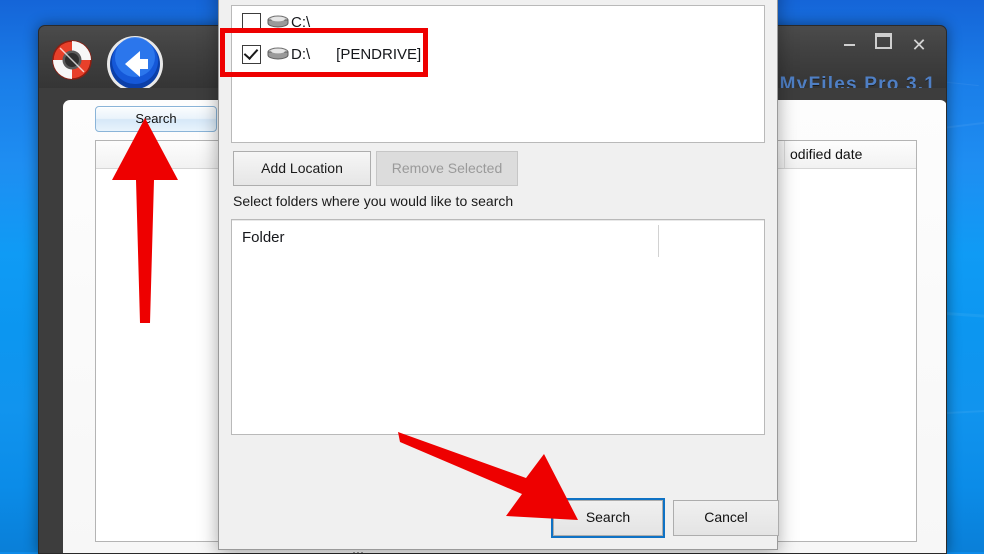  Describe the element at coordinates (301, 54) in the screenshot. I see `drive-letter: D:\` at that location.